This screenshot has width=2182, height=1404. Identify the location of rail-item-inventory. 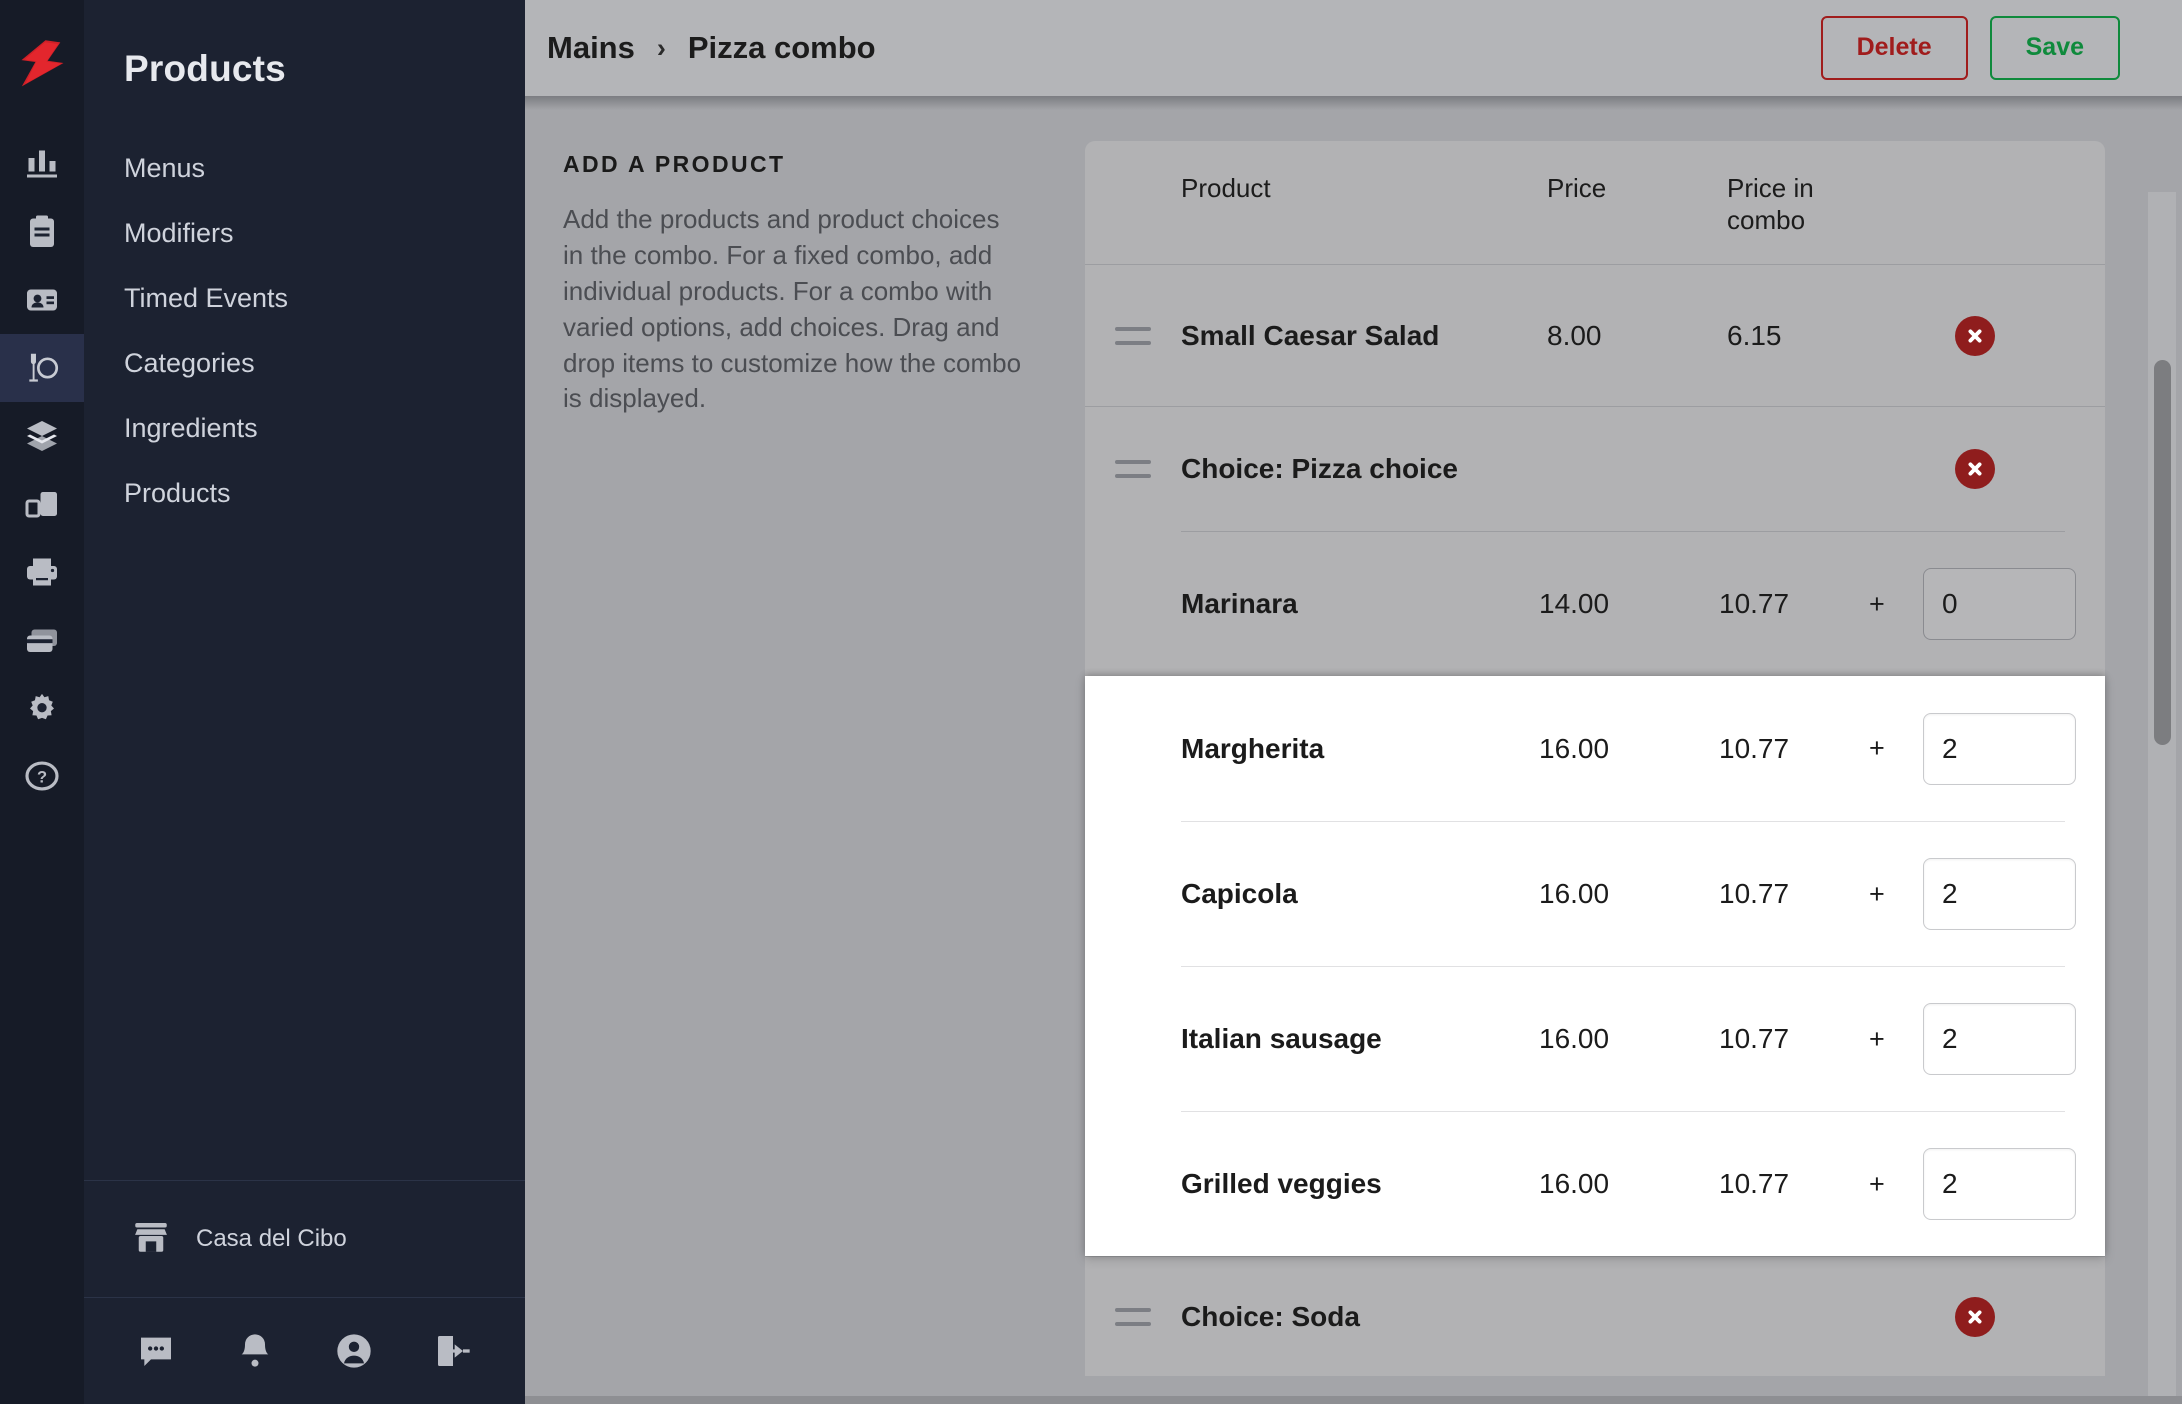
(42, 436).